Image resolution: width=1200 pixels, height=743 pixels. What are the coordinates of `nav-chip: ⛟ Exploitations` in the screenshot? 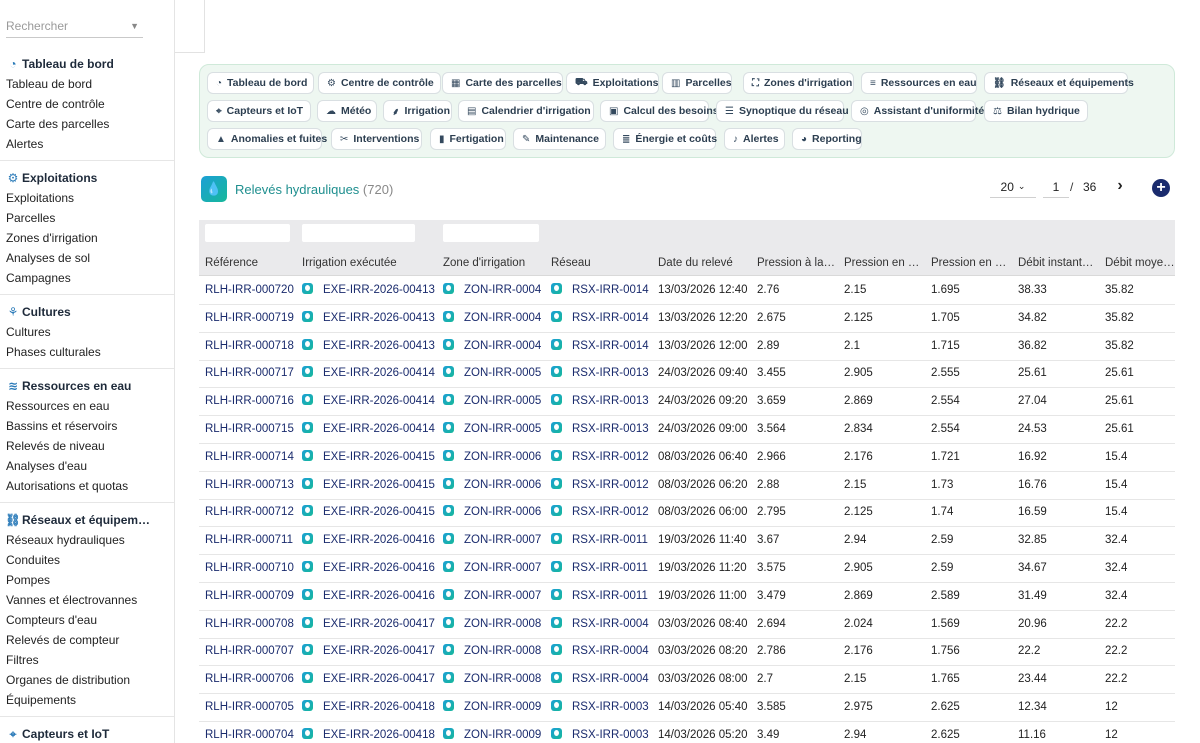 It's located at (612, 83).